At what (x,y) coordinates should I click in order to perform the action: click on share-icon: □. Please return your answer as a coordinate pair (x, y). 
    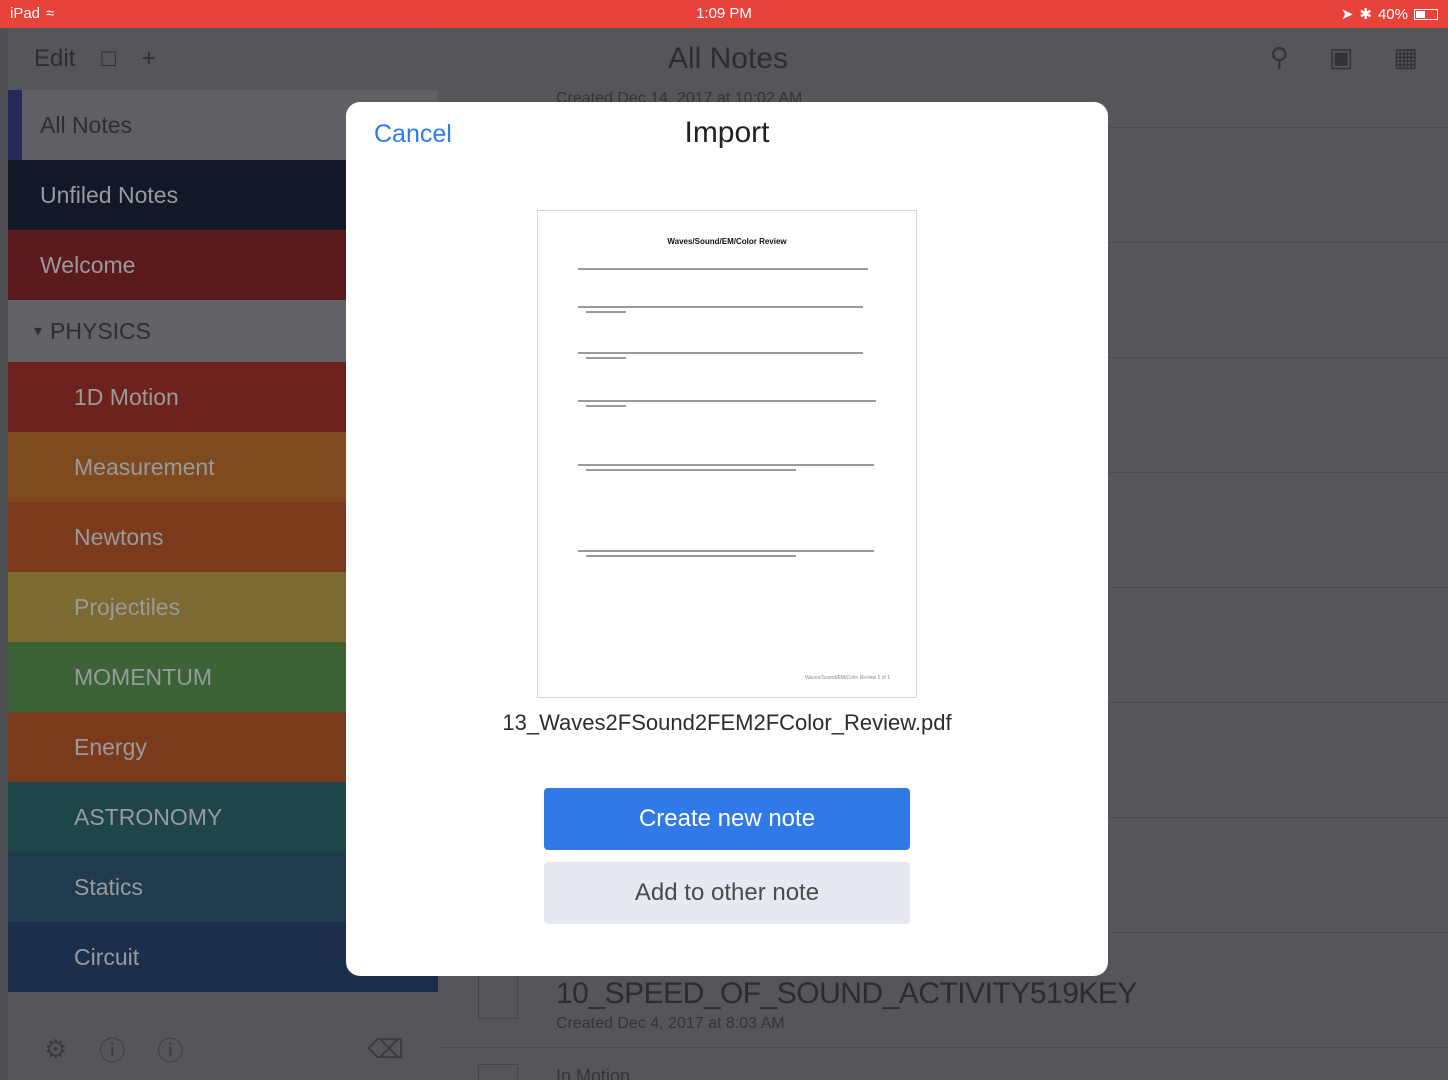
    Looking at the image, I should click on (108, 59).